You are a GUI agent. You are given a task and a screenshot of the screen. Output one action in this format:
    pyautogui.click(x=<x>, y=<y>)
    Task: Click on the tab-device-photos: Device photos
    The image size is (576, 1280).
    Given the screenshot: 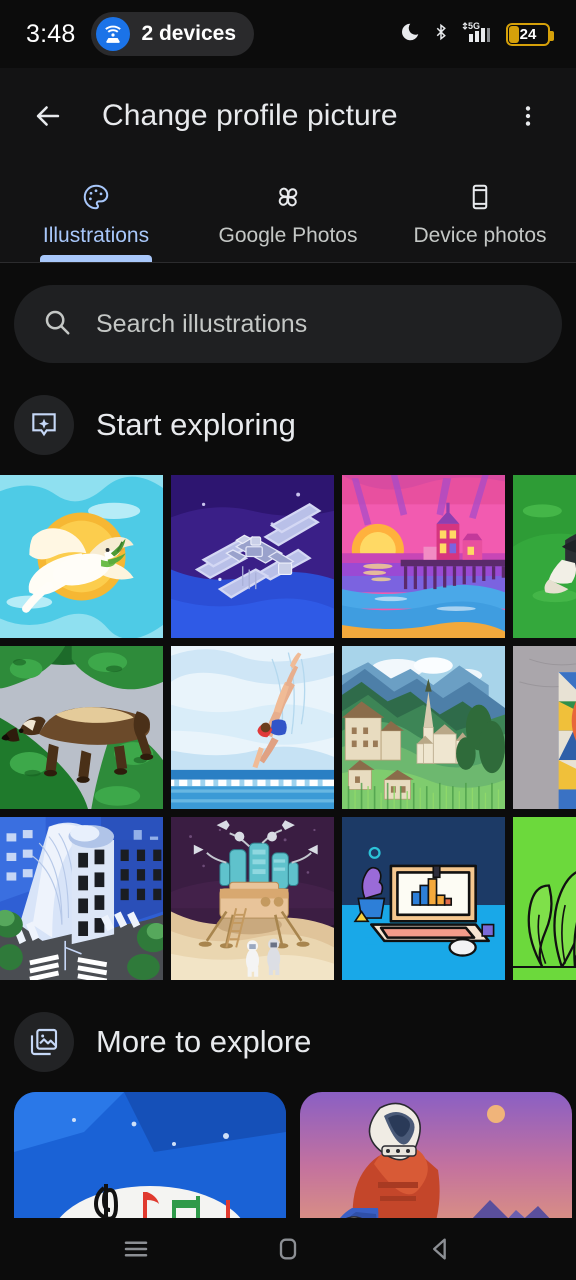 What is the action you would take?
    pyautogui.click(x=480, y=212)
    